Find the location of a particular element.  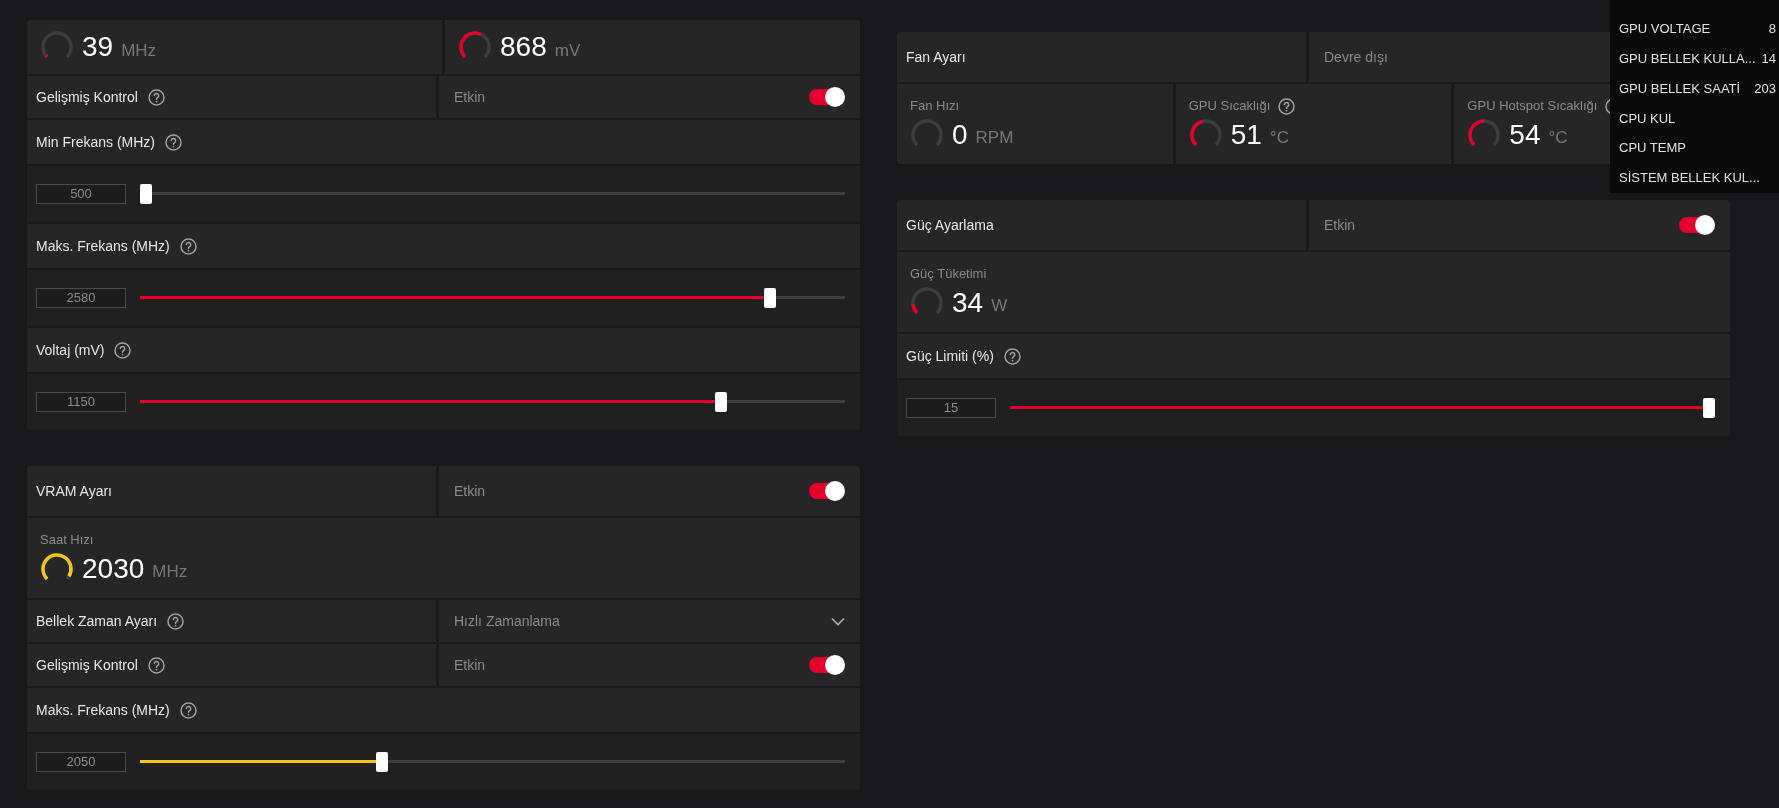

setting-label: Fan Ayarı is located at coordinates (936, 57).